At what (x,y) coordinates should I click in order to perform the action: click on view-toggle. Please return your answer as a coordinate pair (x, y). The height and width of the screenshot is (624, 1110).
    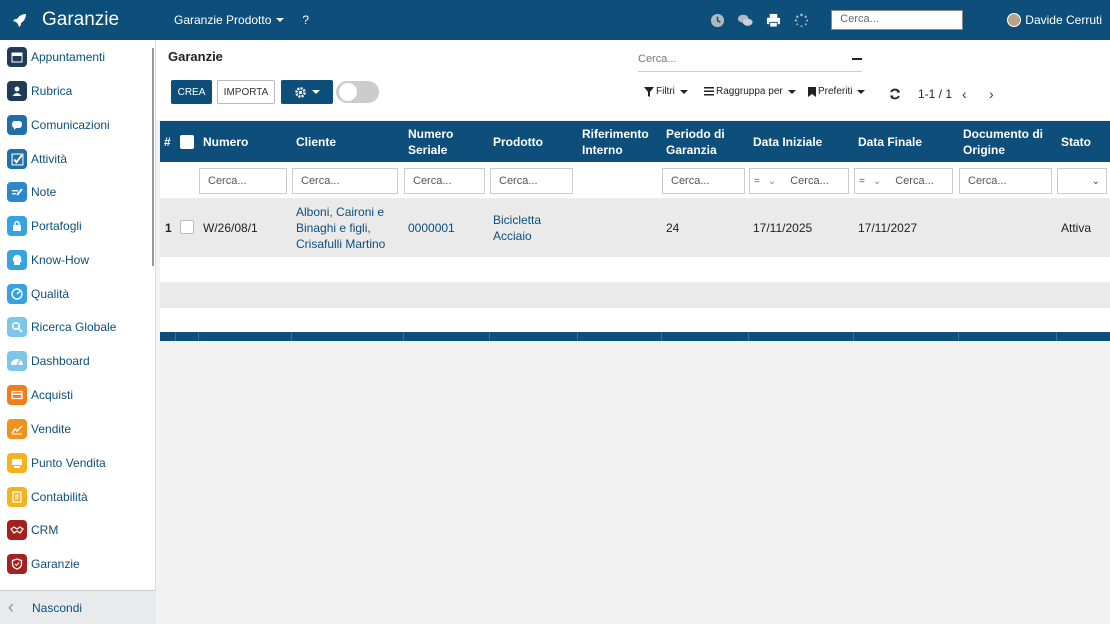
    Looking at the image, I should click on (357, 92).